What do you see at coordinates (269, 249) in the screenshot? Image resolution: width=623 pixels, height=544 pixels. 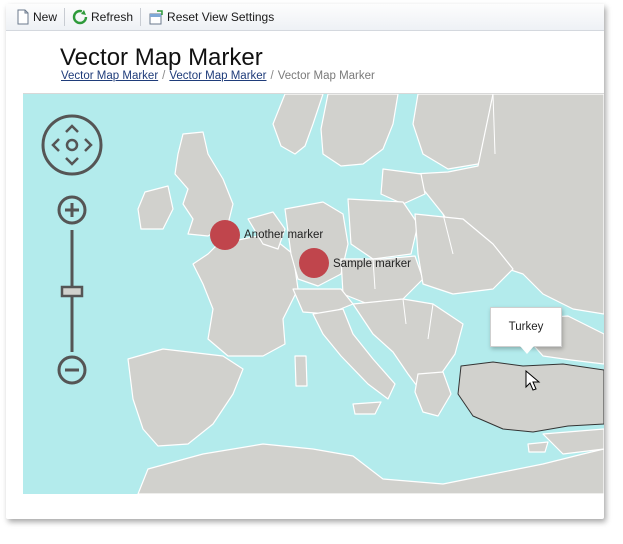 I see `marker-layer` at bounding box center [269, 249].